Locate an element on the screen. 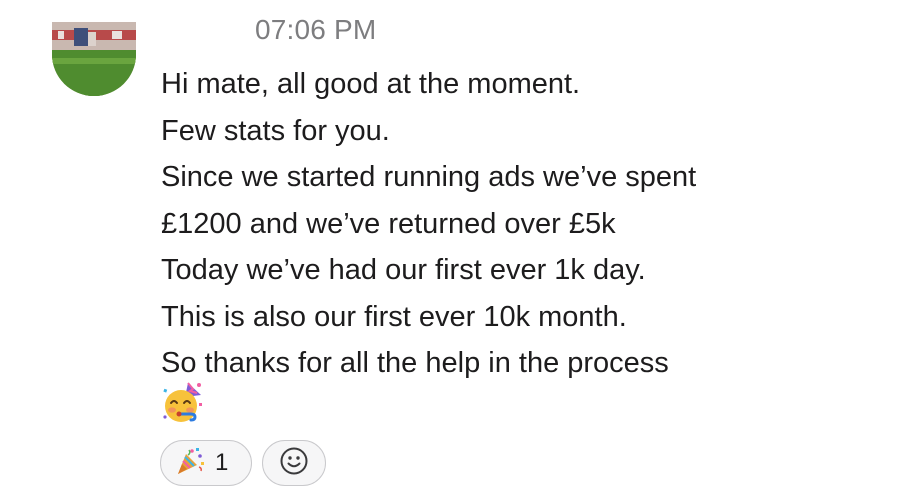 The width and height of the screenshot is (900, 500). reaction-count: 1 is located at coordinates (222, 462).